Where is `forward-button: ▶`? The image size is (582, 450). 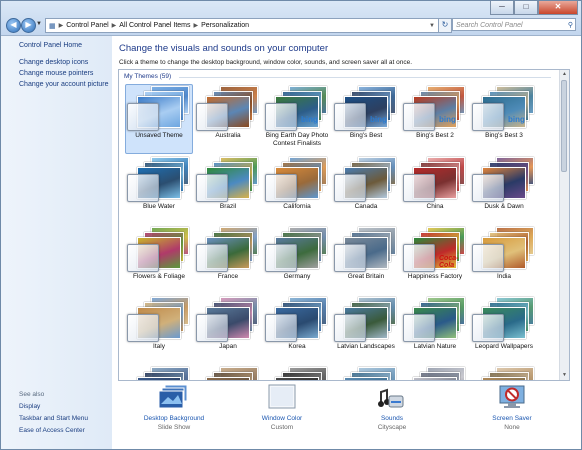 forward-button: ▶ is located at coordinates (28, 25).